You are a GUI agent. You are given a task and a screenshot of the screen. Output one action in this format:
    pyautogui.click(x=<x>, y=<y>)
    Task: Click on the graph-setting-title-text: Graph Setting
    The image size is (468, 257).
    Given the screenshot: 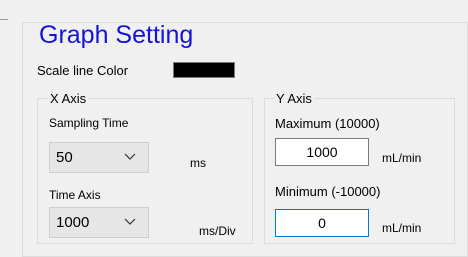 What is the action you would take?
    pyautogui.click(x=116, y=35)
    